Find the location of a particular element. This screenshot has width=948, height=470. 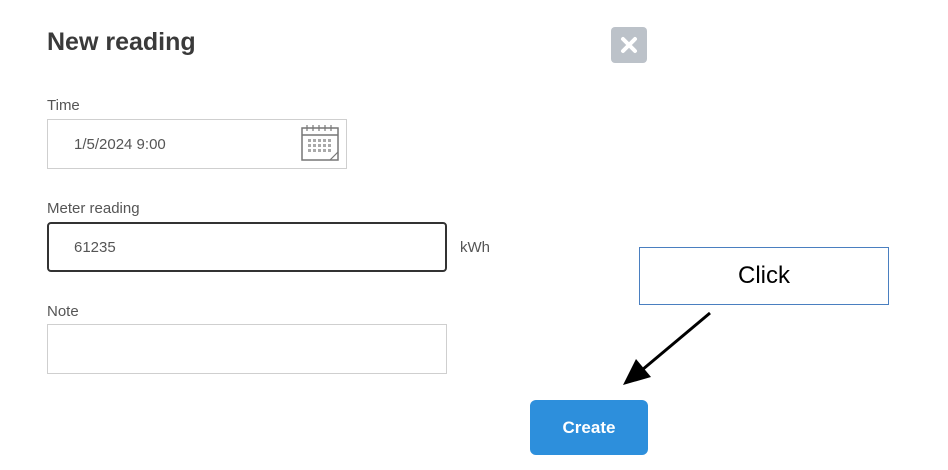

note-label: Note is located at coordinates (63, 311).